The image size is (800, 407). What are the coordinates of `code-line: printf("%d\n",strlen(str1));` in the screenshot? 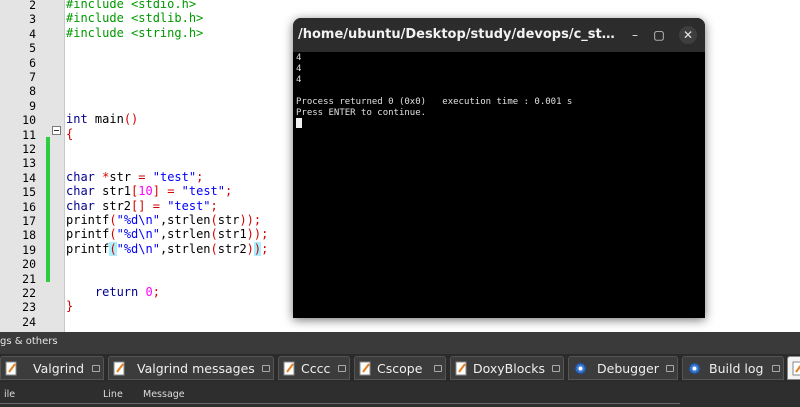 It's located at (167, 234).